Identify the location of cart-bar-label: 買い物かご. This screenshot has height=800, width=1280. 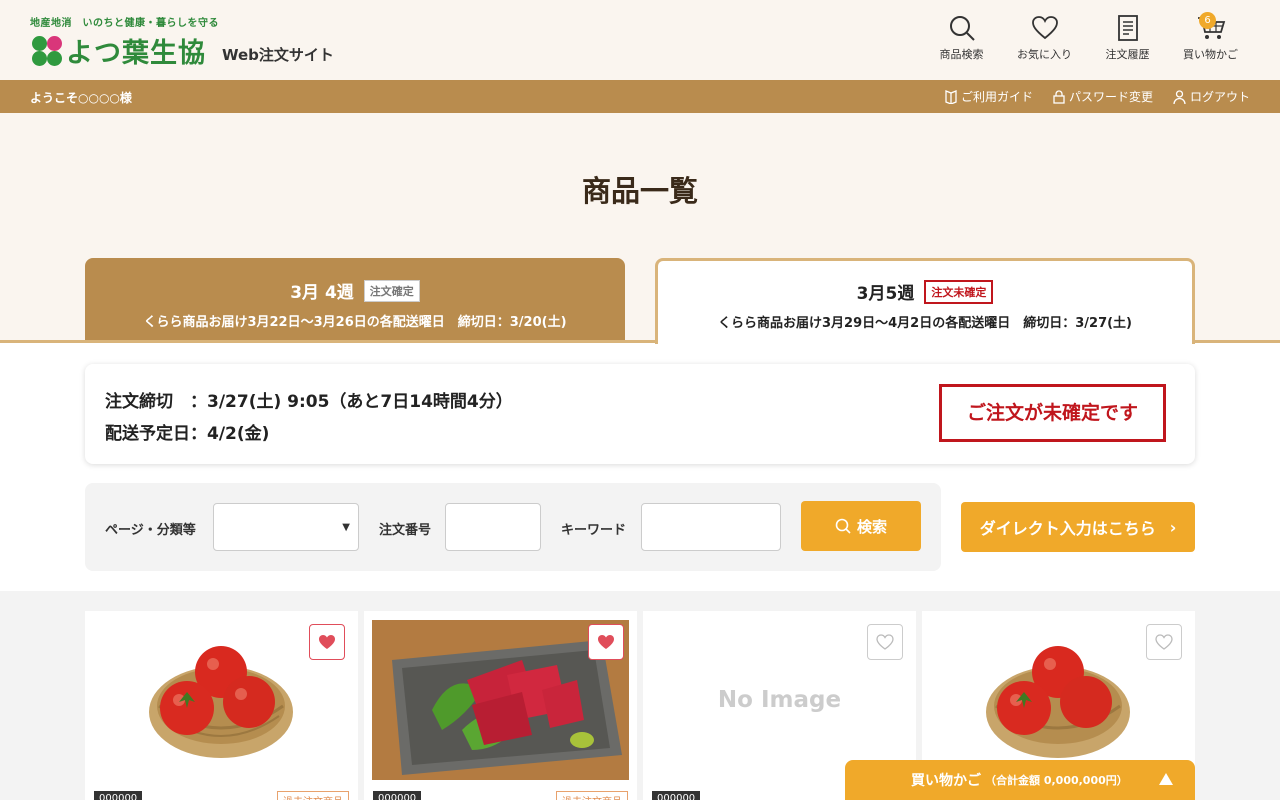
(946, 781).